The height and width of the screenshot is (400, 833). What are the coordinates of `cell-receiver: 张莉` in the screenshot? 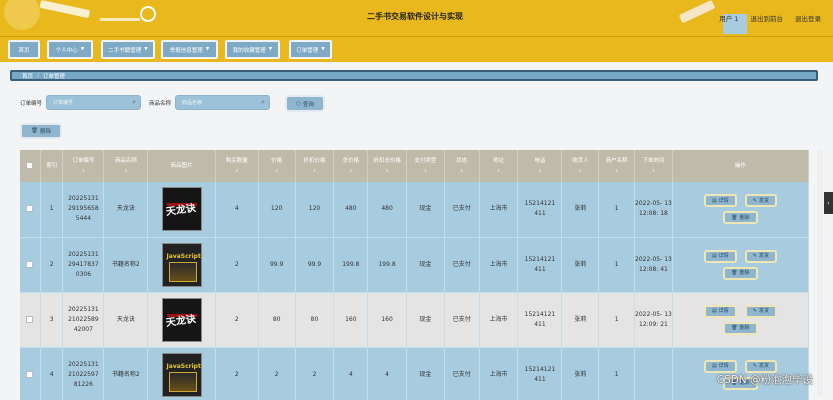 It's located at (580, 210).